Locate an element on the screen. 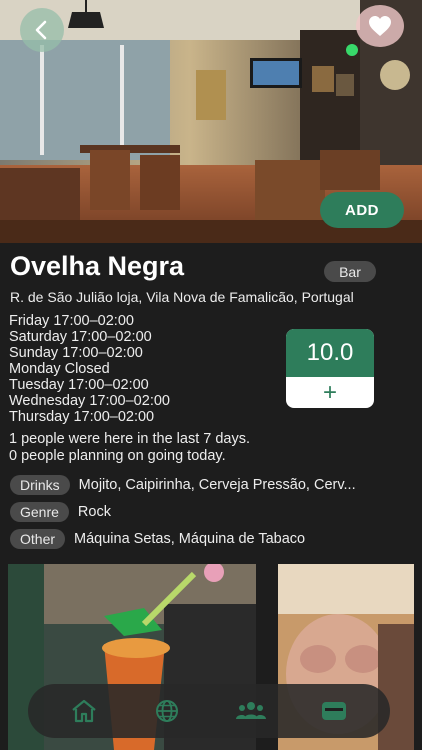  people-icon is located at coordinates (250, 710).